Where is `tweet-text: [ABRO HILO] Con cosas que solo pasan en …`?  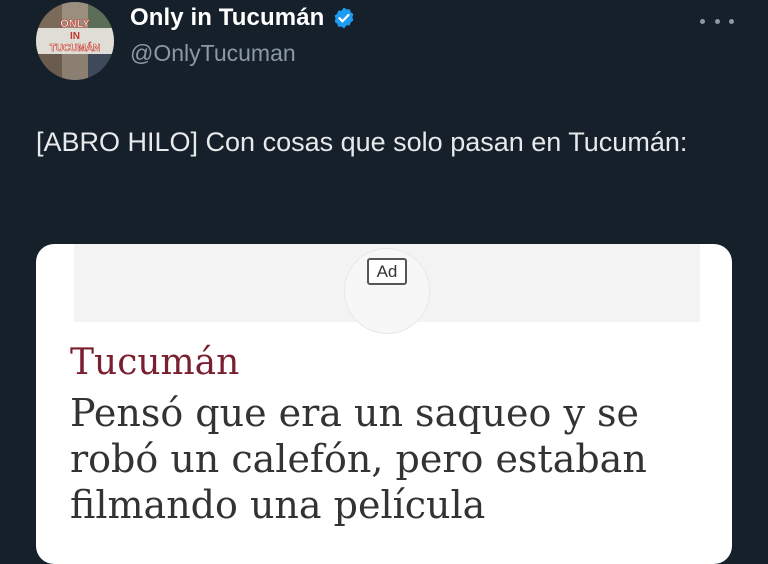
tweet-text: [ABRO HILO] Con cosas que solo pasan en … is located at coordinates (362, 142).